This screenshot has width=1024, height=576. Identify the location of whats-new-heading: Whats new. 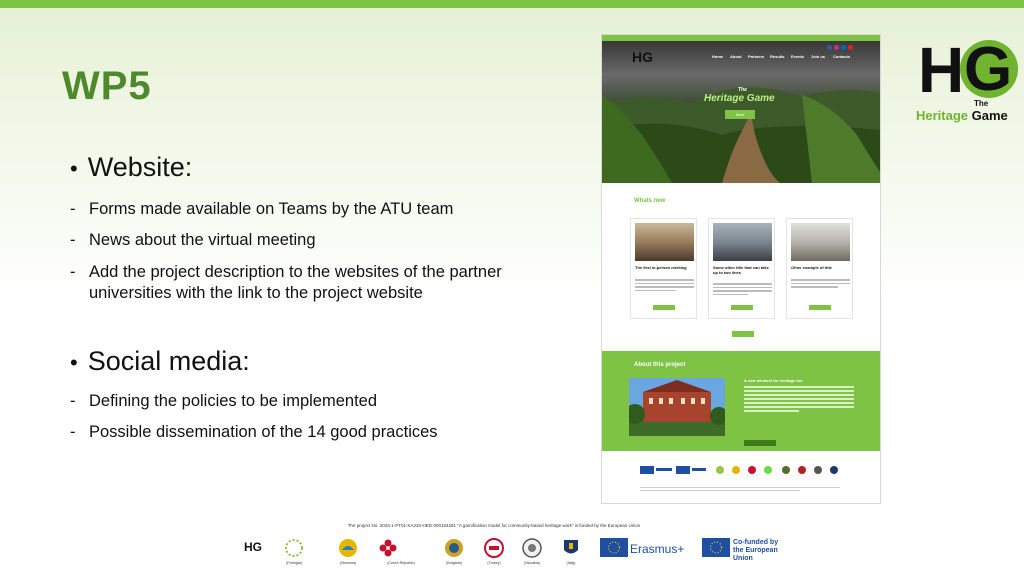
(650, 201).